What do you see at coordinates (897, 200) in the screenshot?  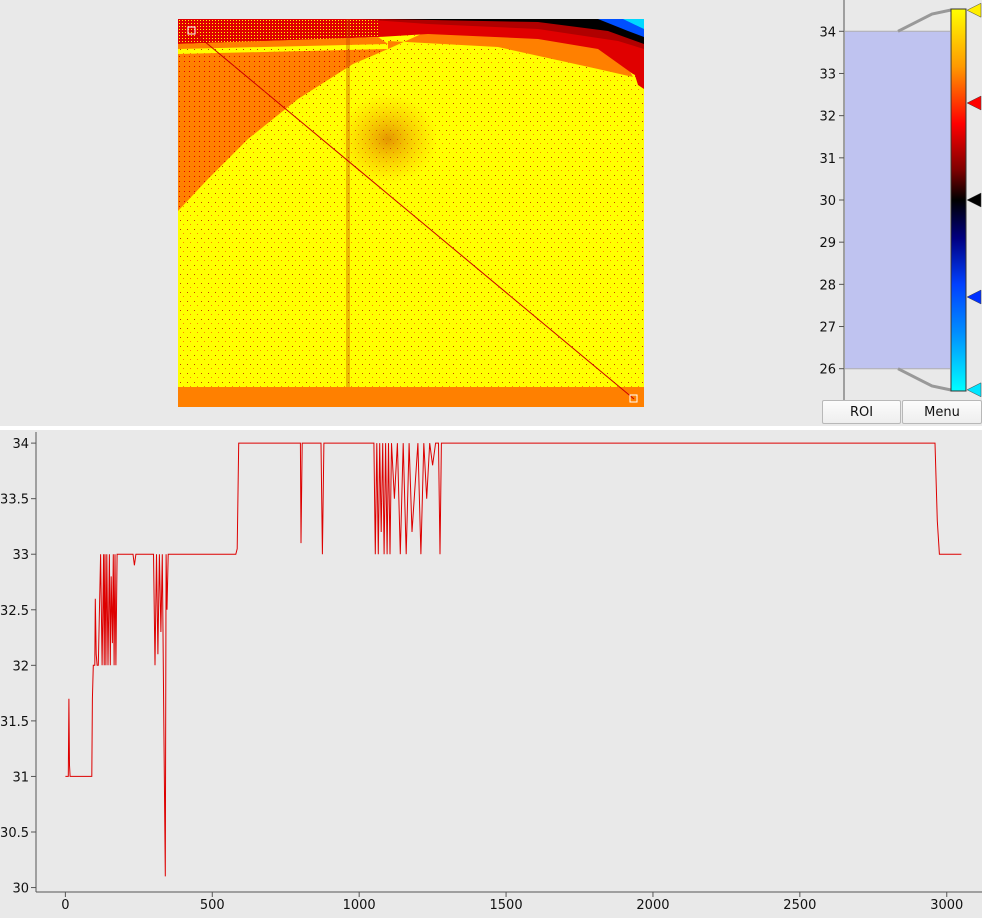 I see `histogram-selection` at bounding box center [897, 200].